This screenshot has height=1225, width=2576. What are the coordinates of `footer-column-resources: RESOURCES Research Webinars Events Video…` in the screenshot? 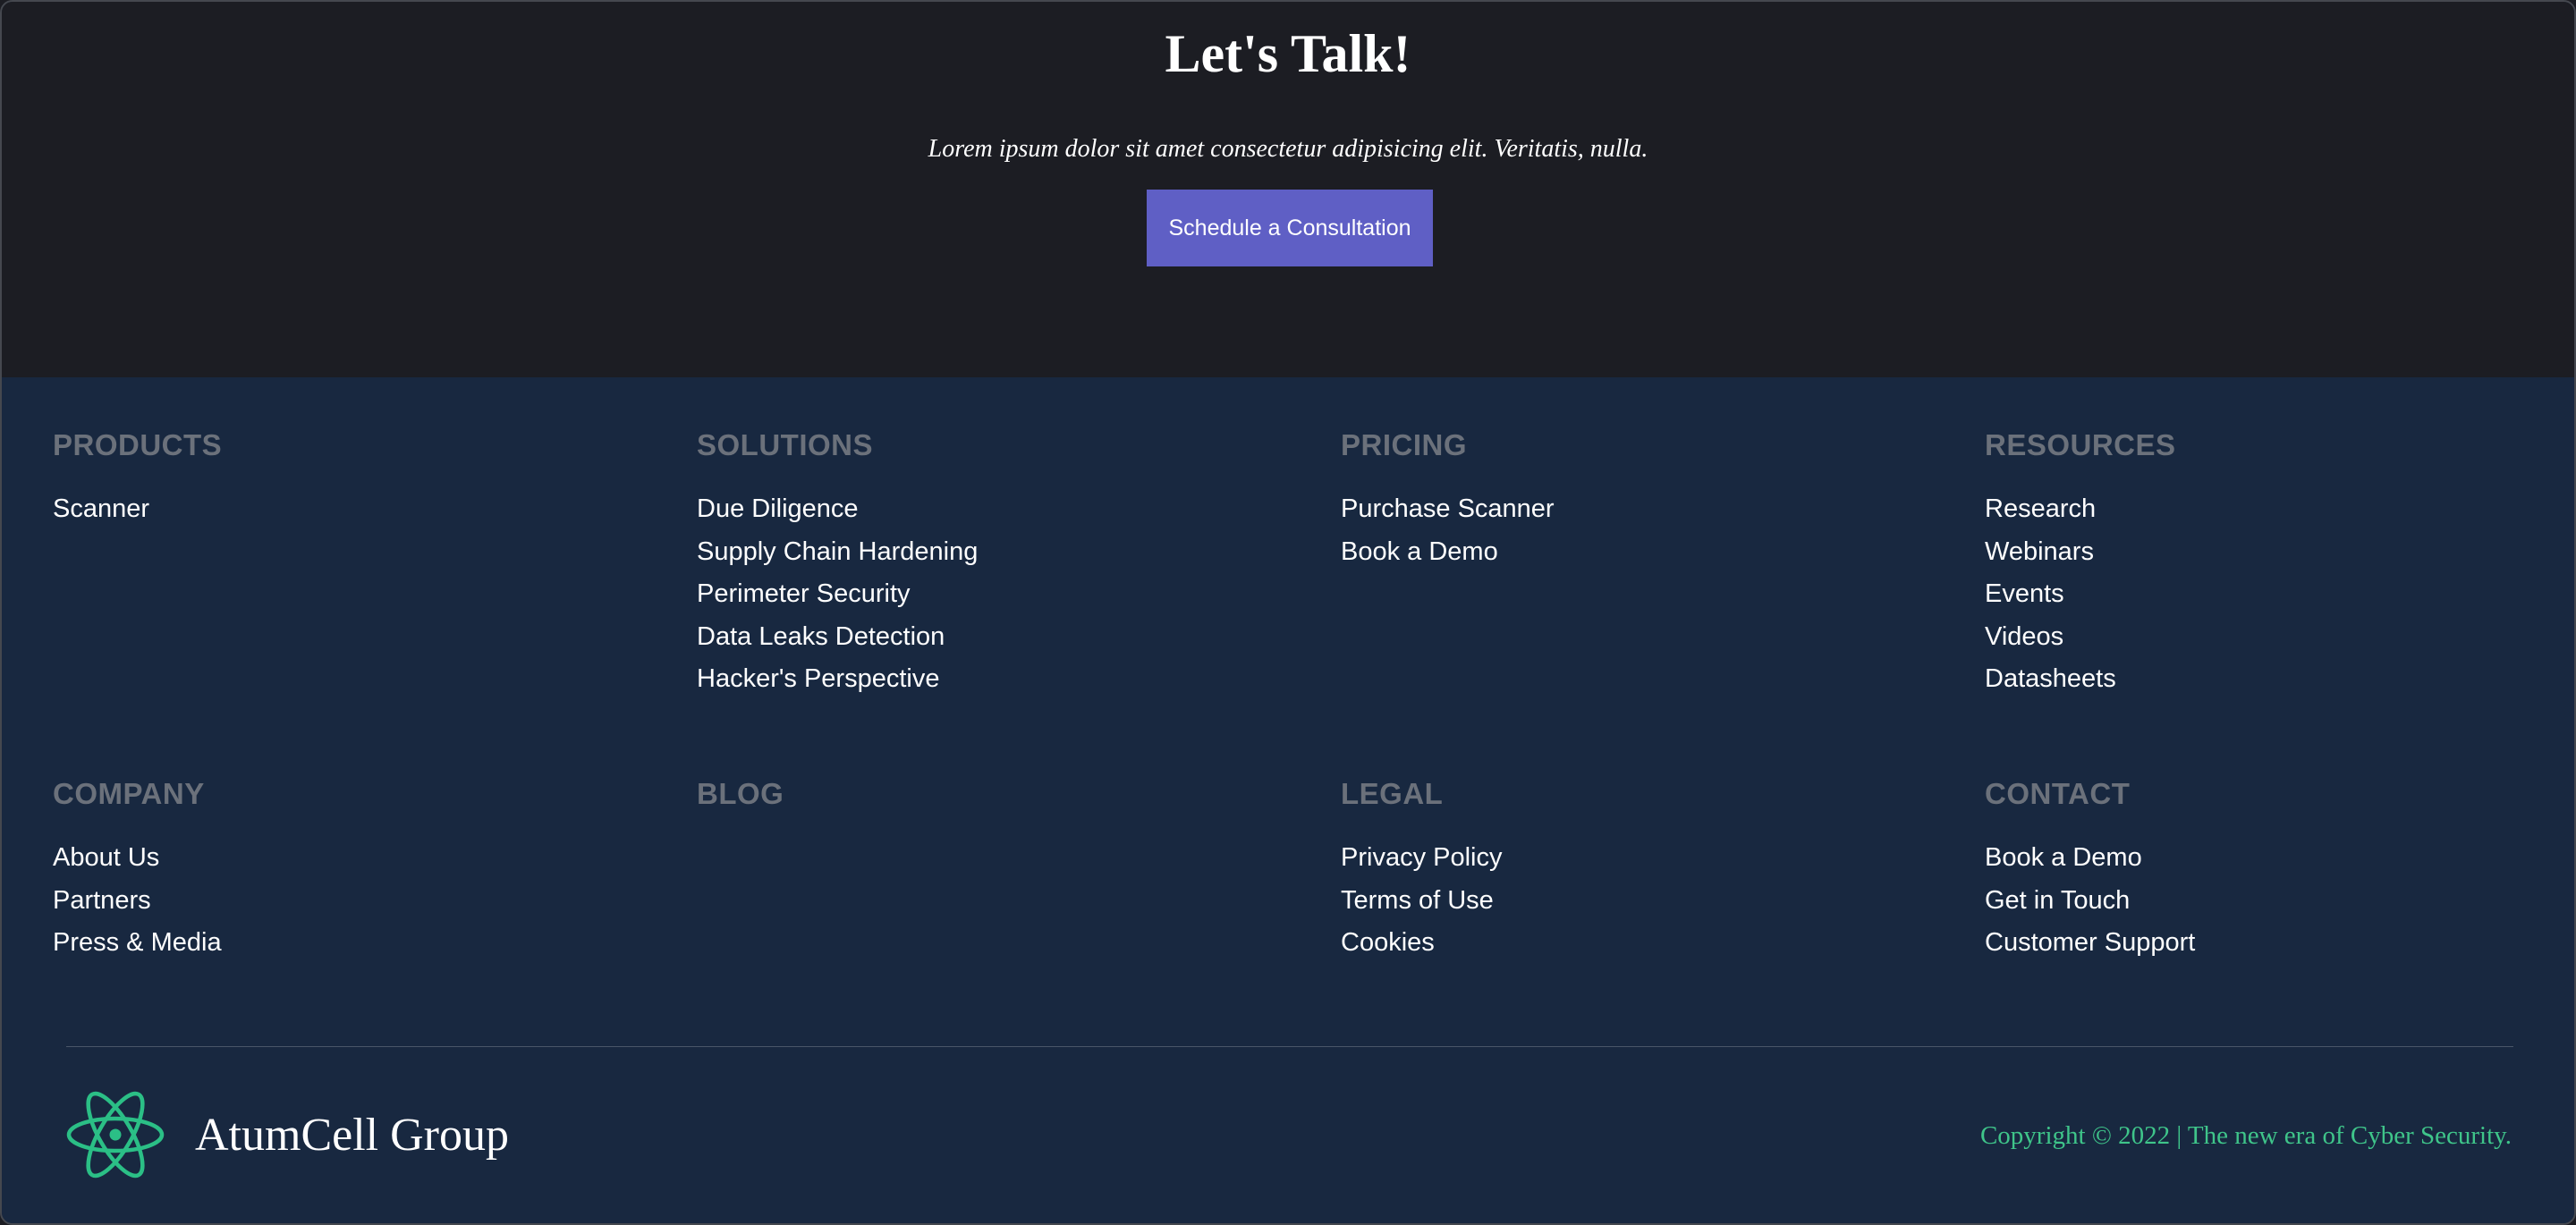 It's located at (2279, 564).